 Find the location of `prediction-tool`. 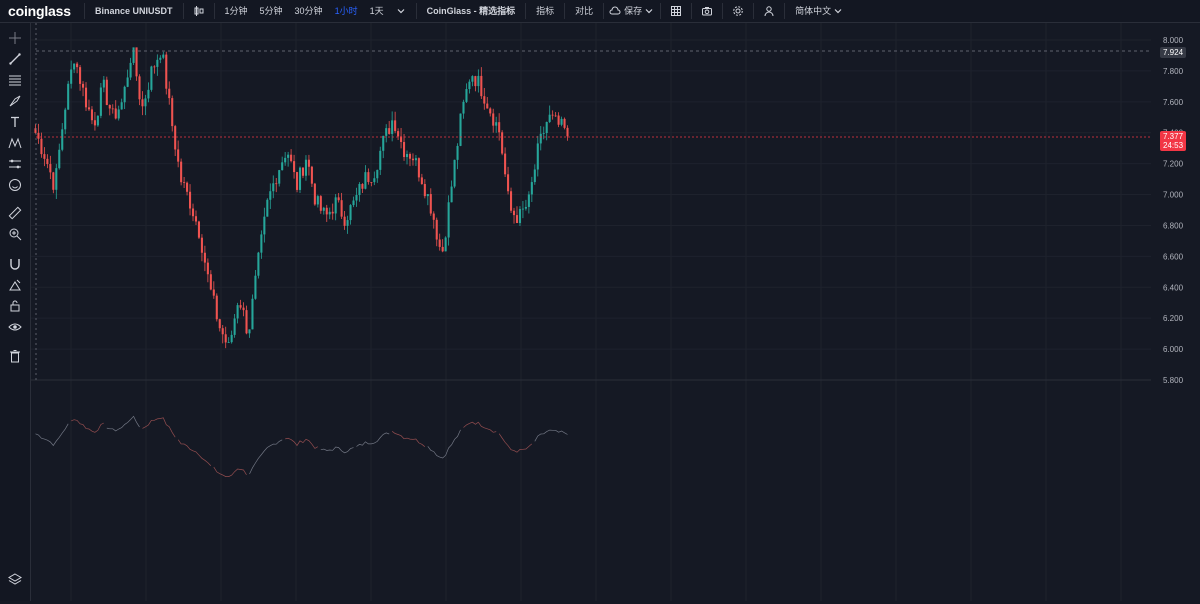

prediction-tool is located at coordinates (15, 164).